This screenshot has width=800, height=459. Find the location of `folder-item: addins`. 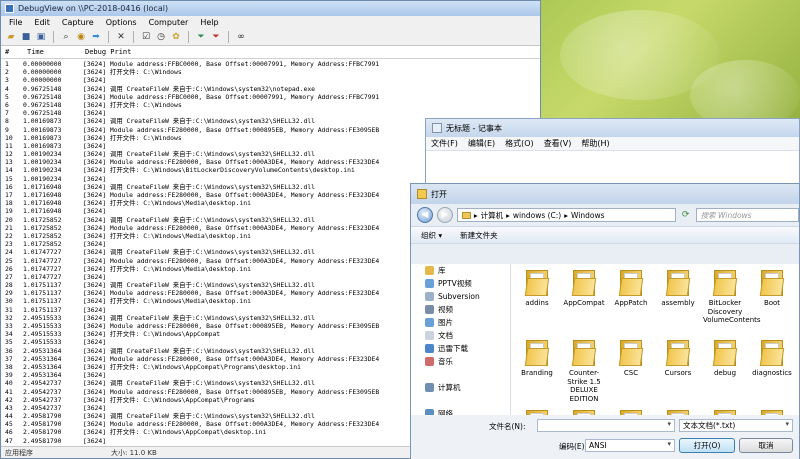

folder-item: addins is located at coordinates (537, 289).